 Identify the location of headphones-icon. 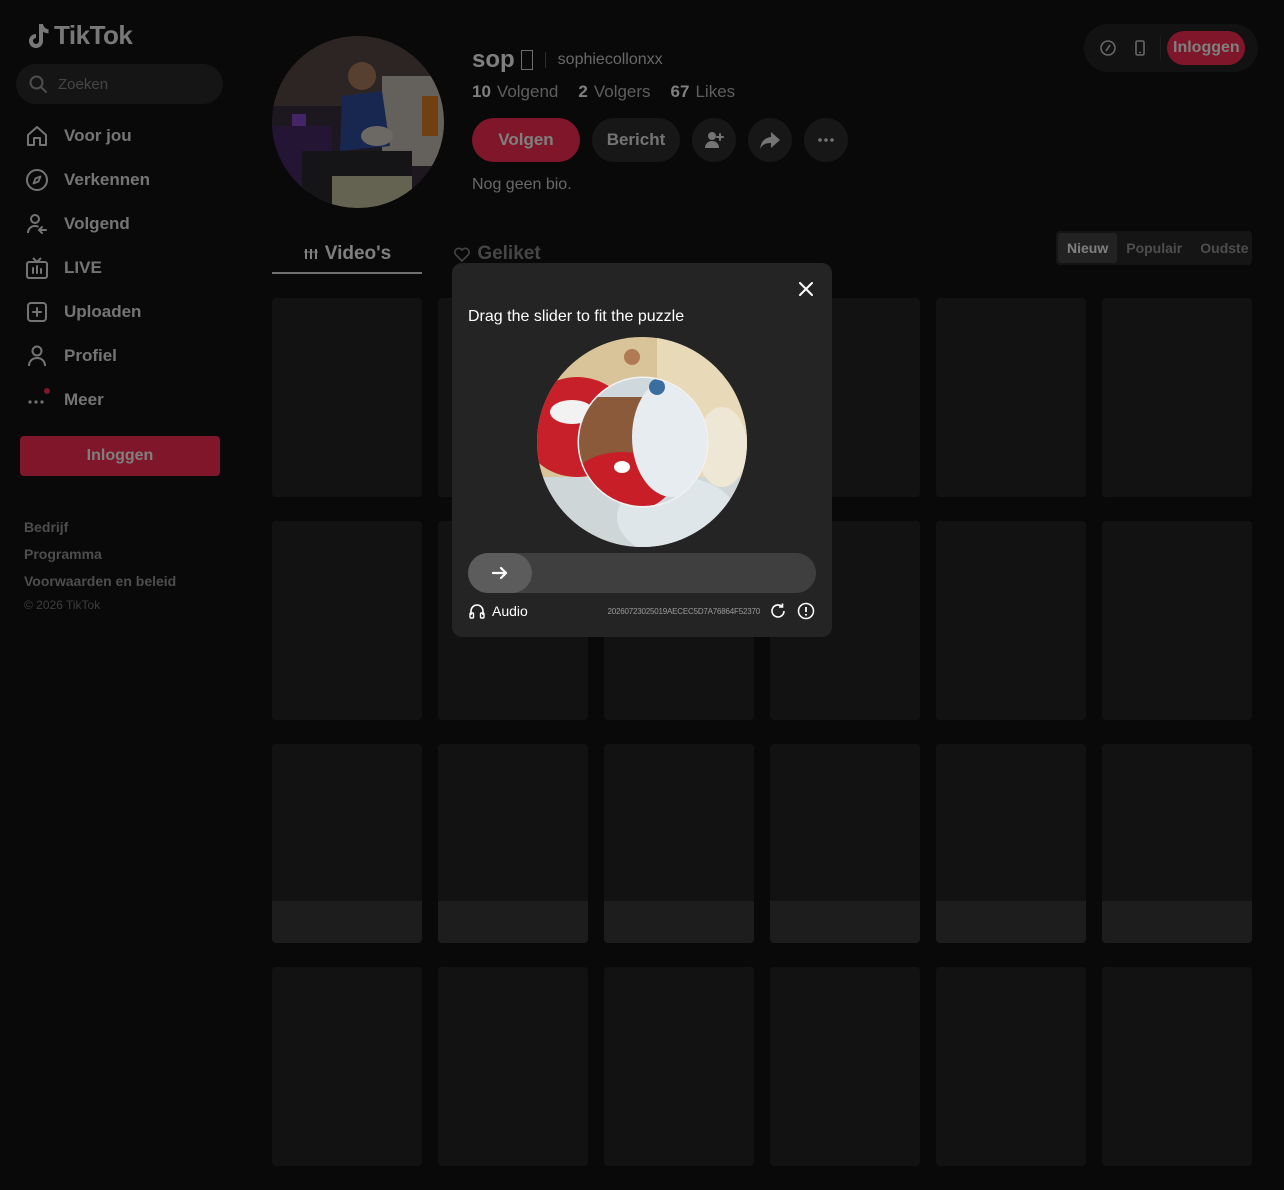
(477, 611).